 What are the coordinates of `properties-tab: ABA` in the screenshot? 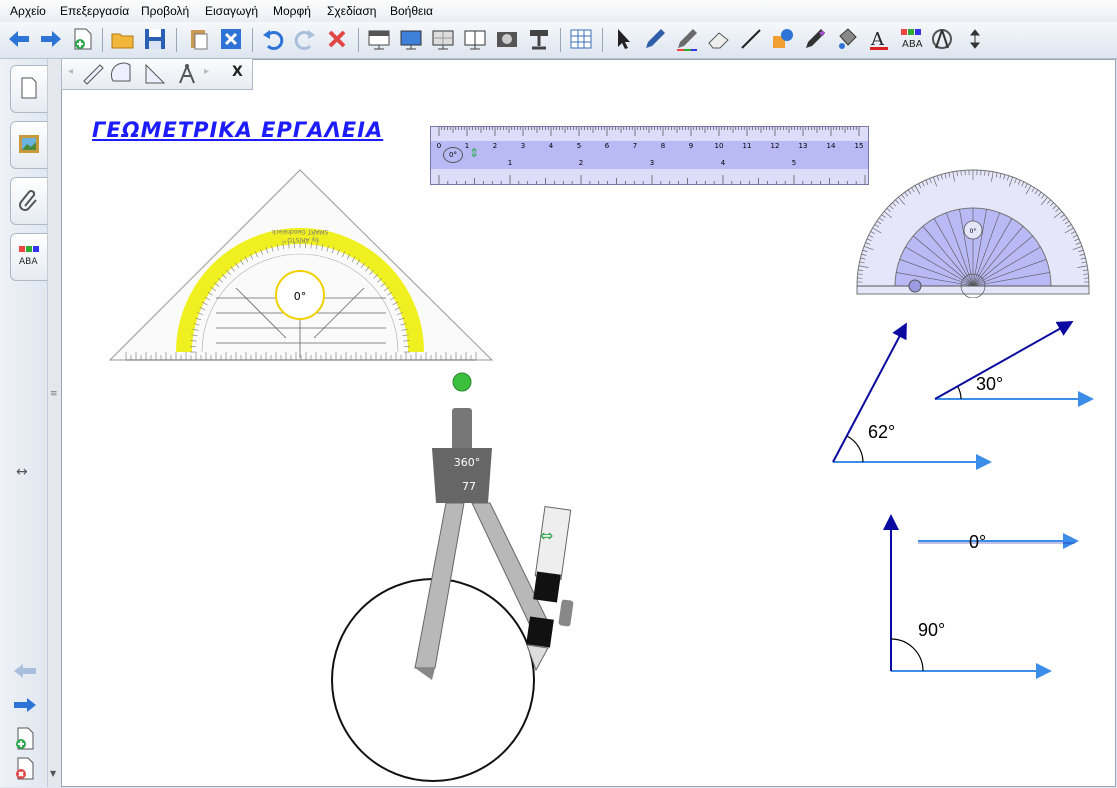 It's located at (29, 257).